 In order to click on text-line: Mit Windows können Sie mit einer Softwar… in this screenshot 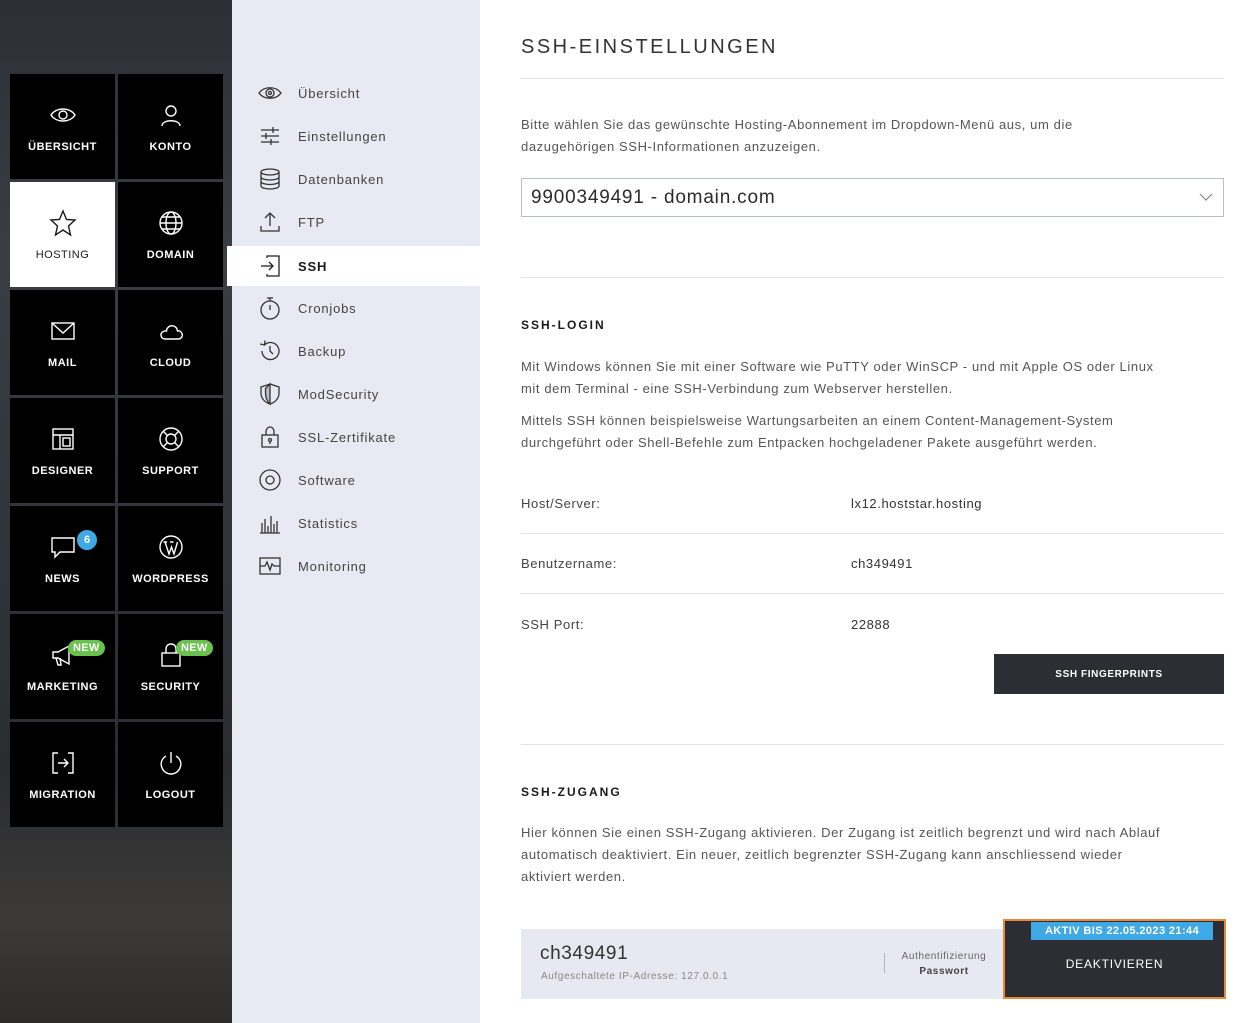, I will do `click(837, 366)`.